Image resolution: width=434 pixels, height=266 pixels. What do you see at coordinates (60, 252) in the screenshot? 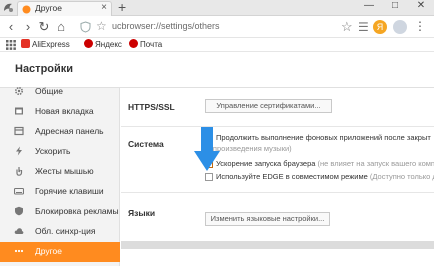
I see `sidebar-item-other: Другое` at bounding box center [60, 252].